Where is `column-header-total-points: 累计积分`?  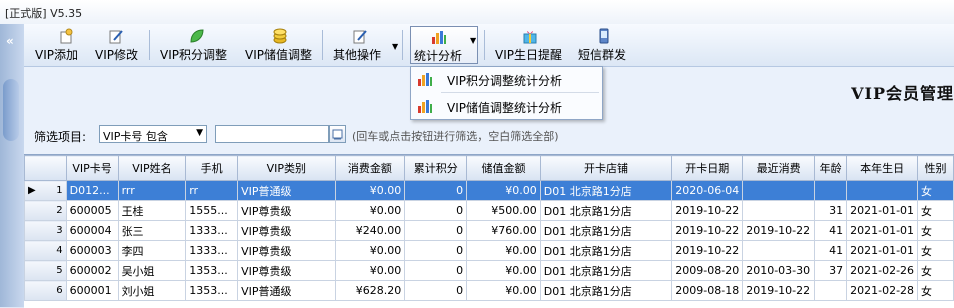
column-header-total-points: 累计积分 is located at coordinates (436, 168).